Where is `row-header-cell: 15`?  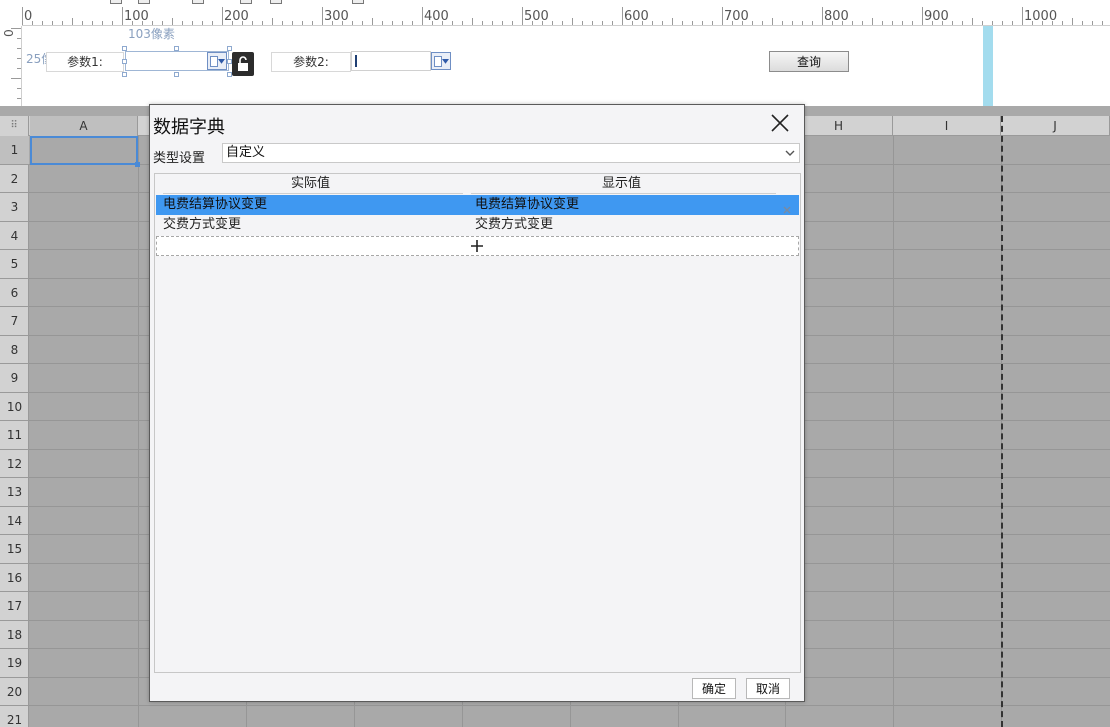 row-header-cell: 15 is located at coordinates (14, 549).